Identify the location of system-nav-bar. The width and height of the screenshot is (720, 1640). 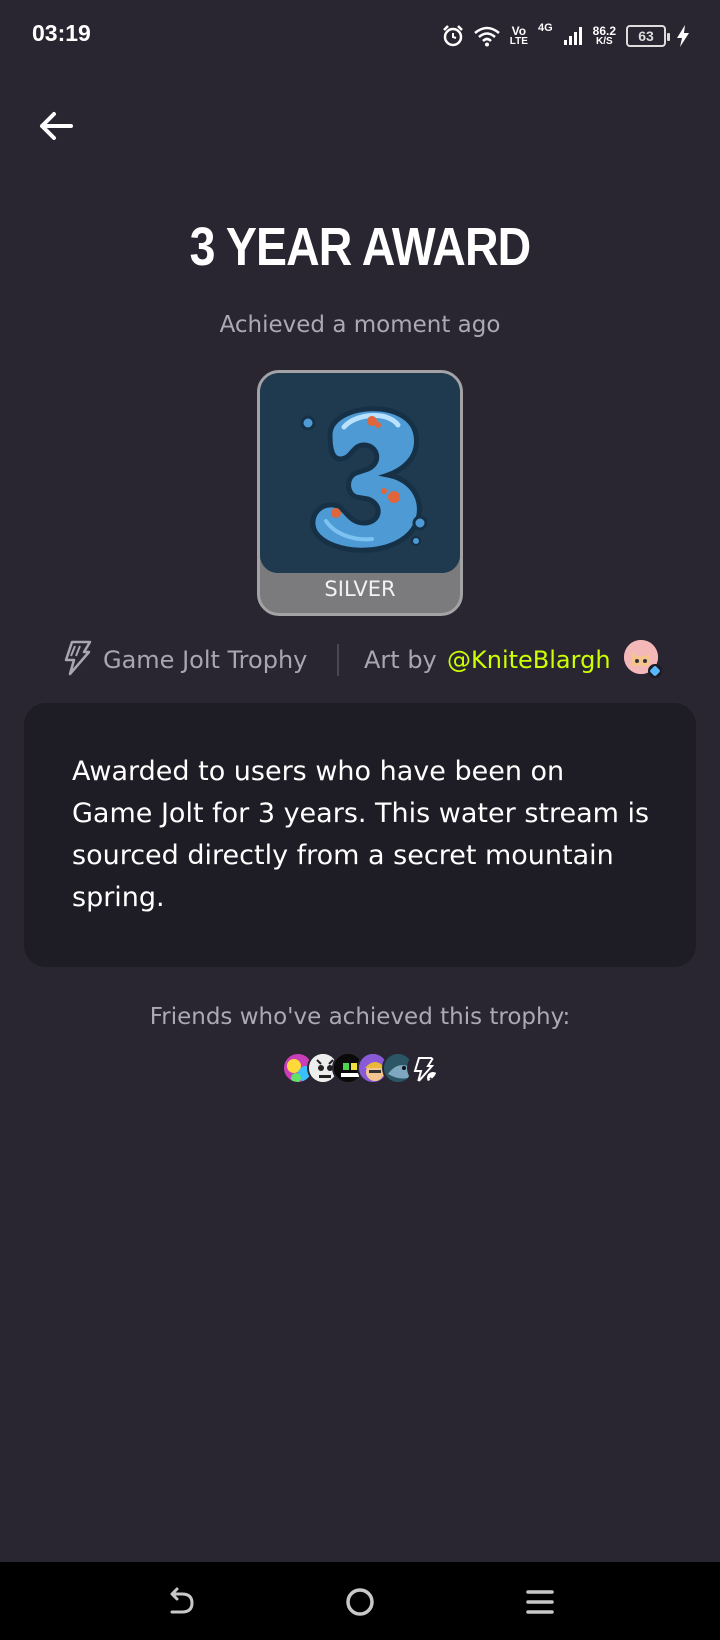
(360, 1601).